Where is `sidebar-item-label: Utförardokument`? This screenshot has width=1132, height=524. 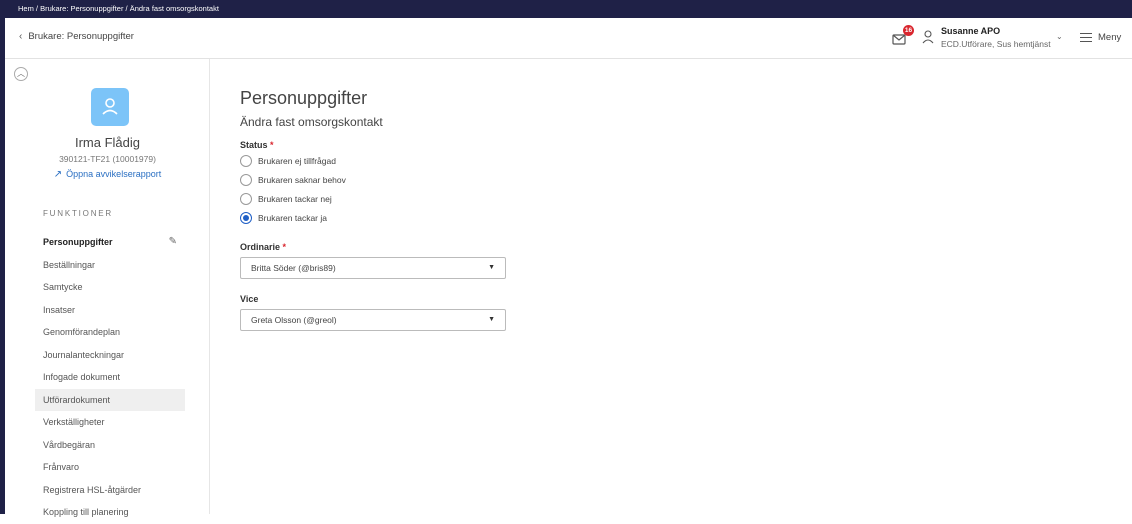
sidebar-item-label: Utförardokument is located at coordinates (77, 399).